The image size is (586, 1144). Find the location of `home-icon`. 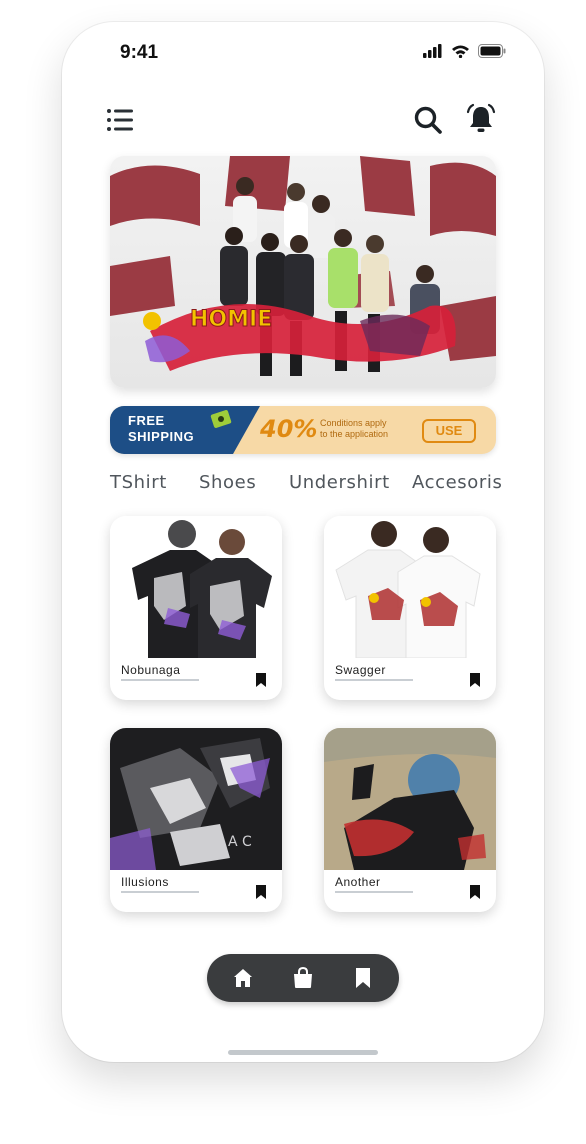

home-icon is located at coordinates (243, 978).